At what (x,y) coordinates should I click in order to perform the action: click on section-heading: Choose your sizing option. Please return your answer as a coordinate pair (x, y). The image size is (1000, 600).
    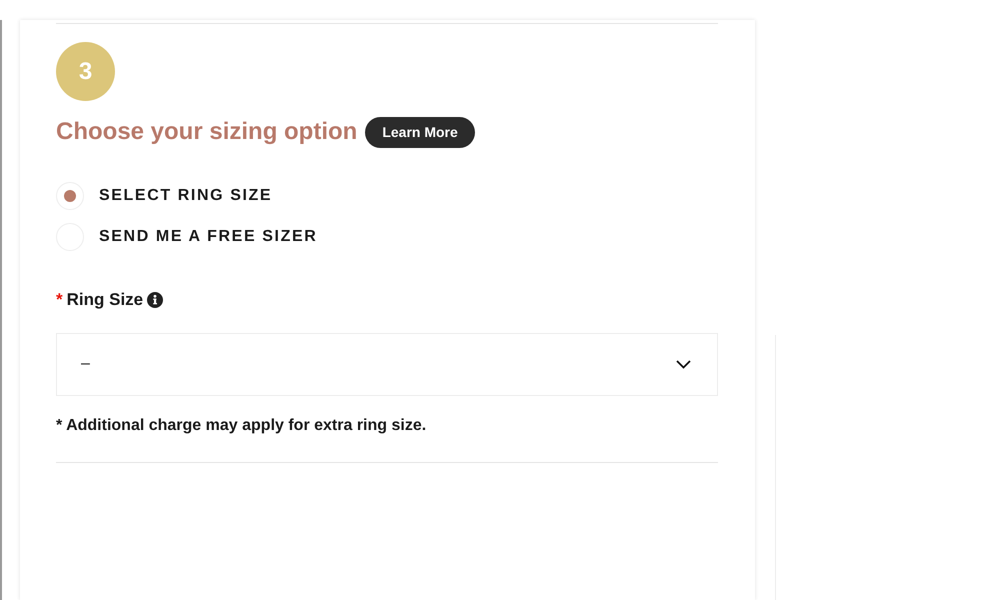
    Looking at the image, I should click on (207, 132).